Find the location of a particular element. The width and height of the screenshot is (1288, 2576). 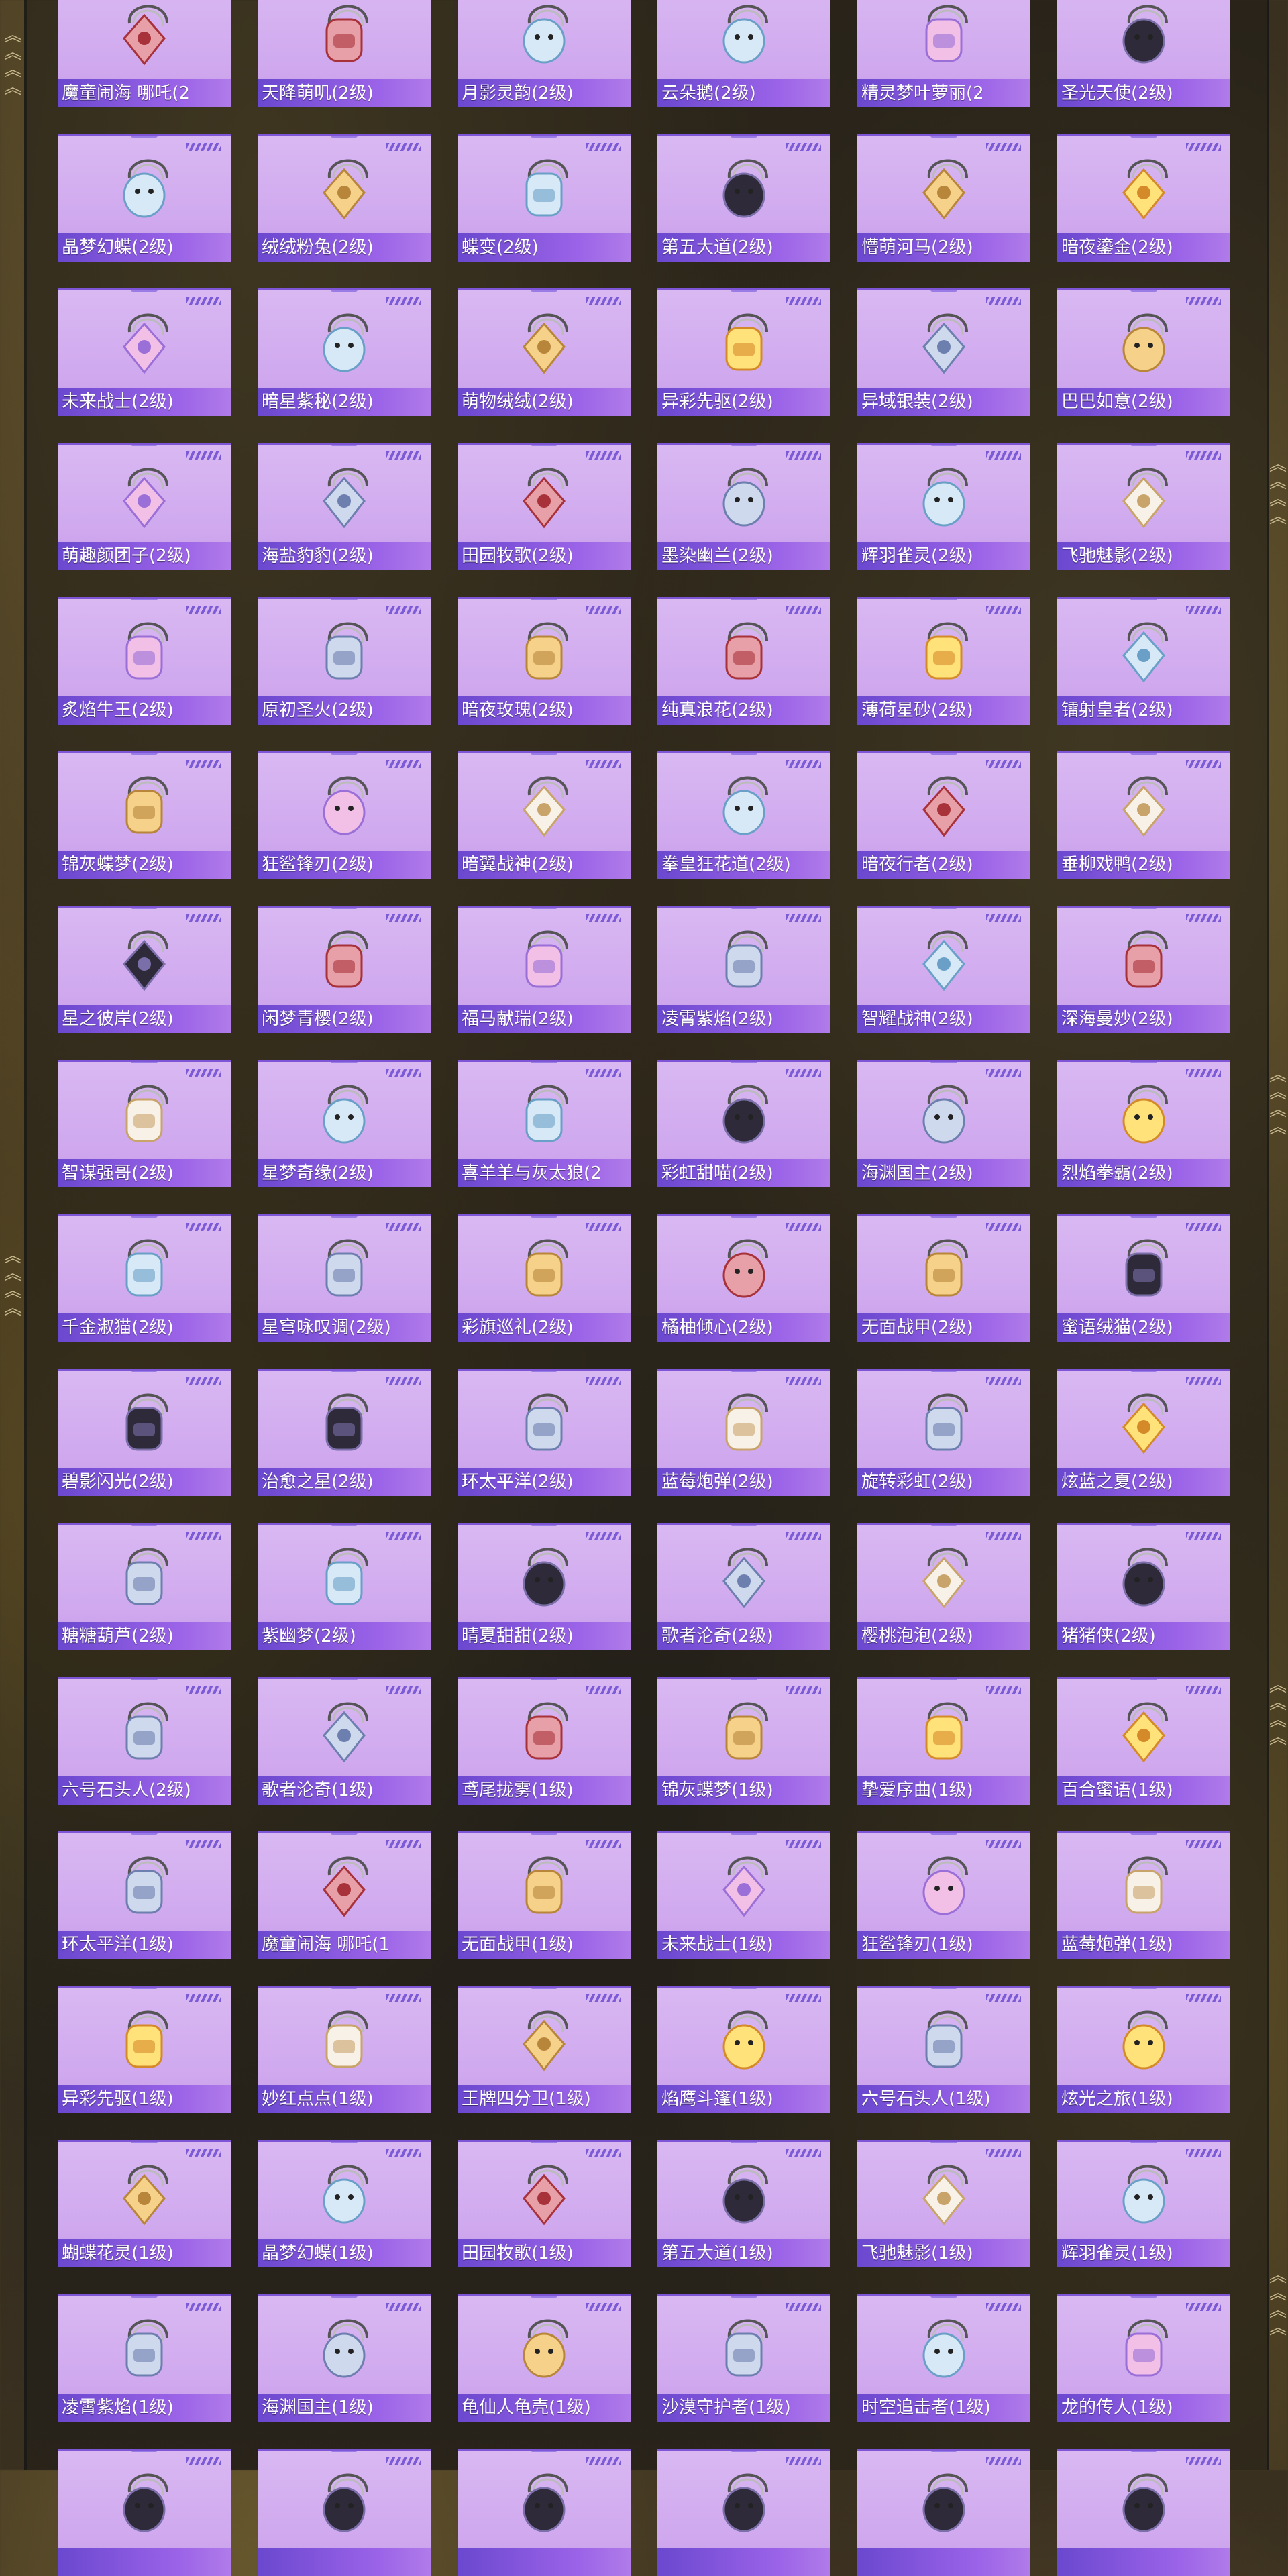

backpack-card: 圣光天使(2级) is located at coordinates (1143, 53).